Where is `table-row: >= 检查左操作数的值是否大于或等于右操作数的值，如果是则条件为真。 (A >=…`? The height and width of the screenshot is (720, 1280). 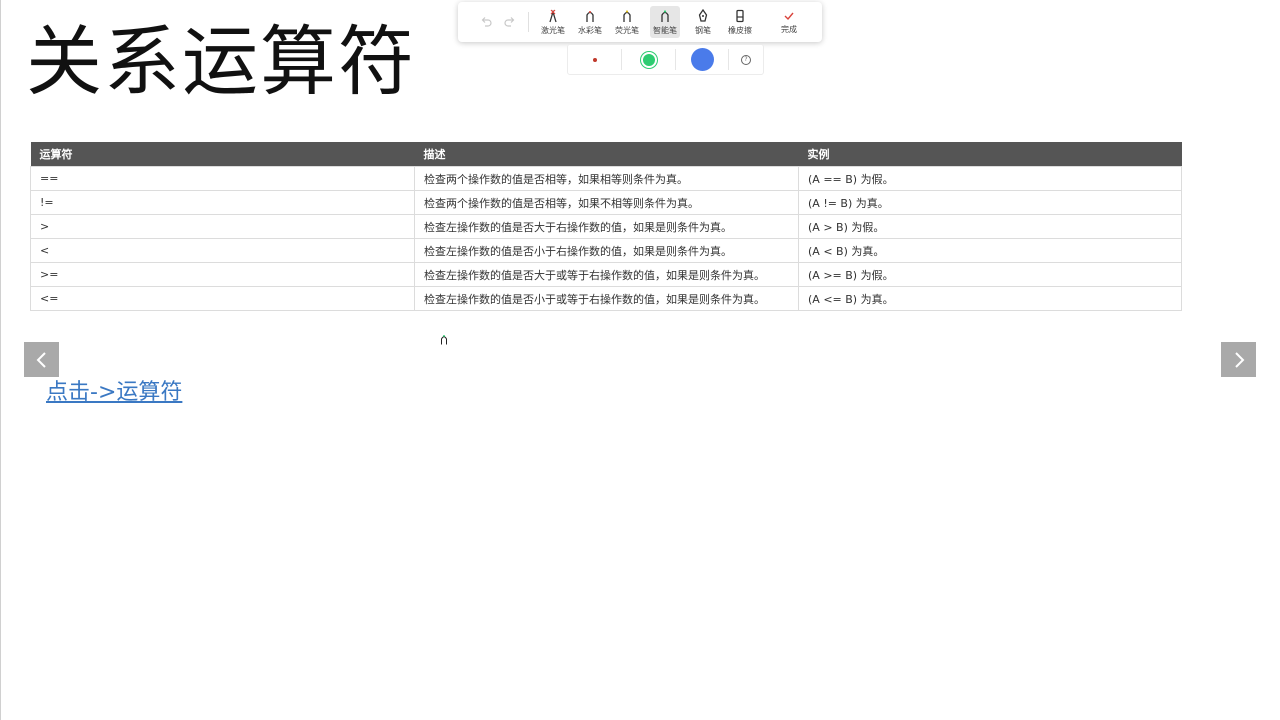
table-row: >= 检查左操作数的值是否大于或等于右操作数的值，如果是则条件为真。 (A >=… is located at coordinates (606, 274).